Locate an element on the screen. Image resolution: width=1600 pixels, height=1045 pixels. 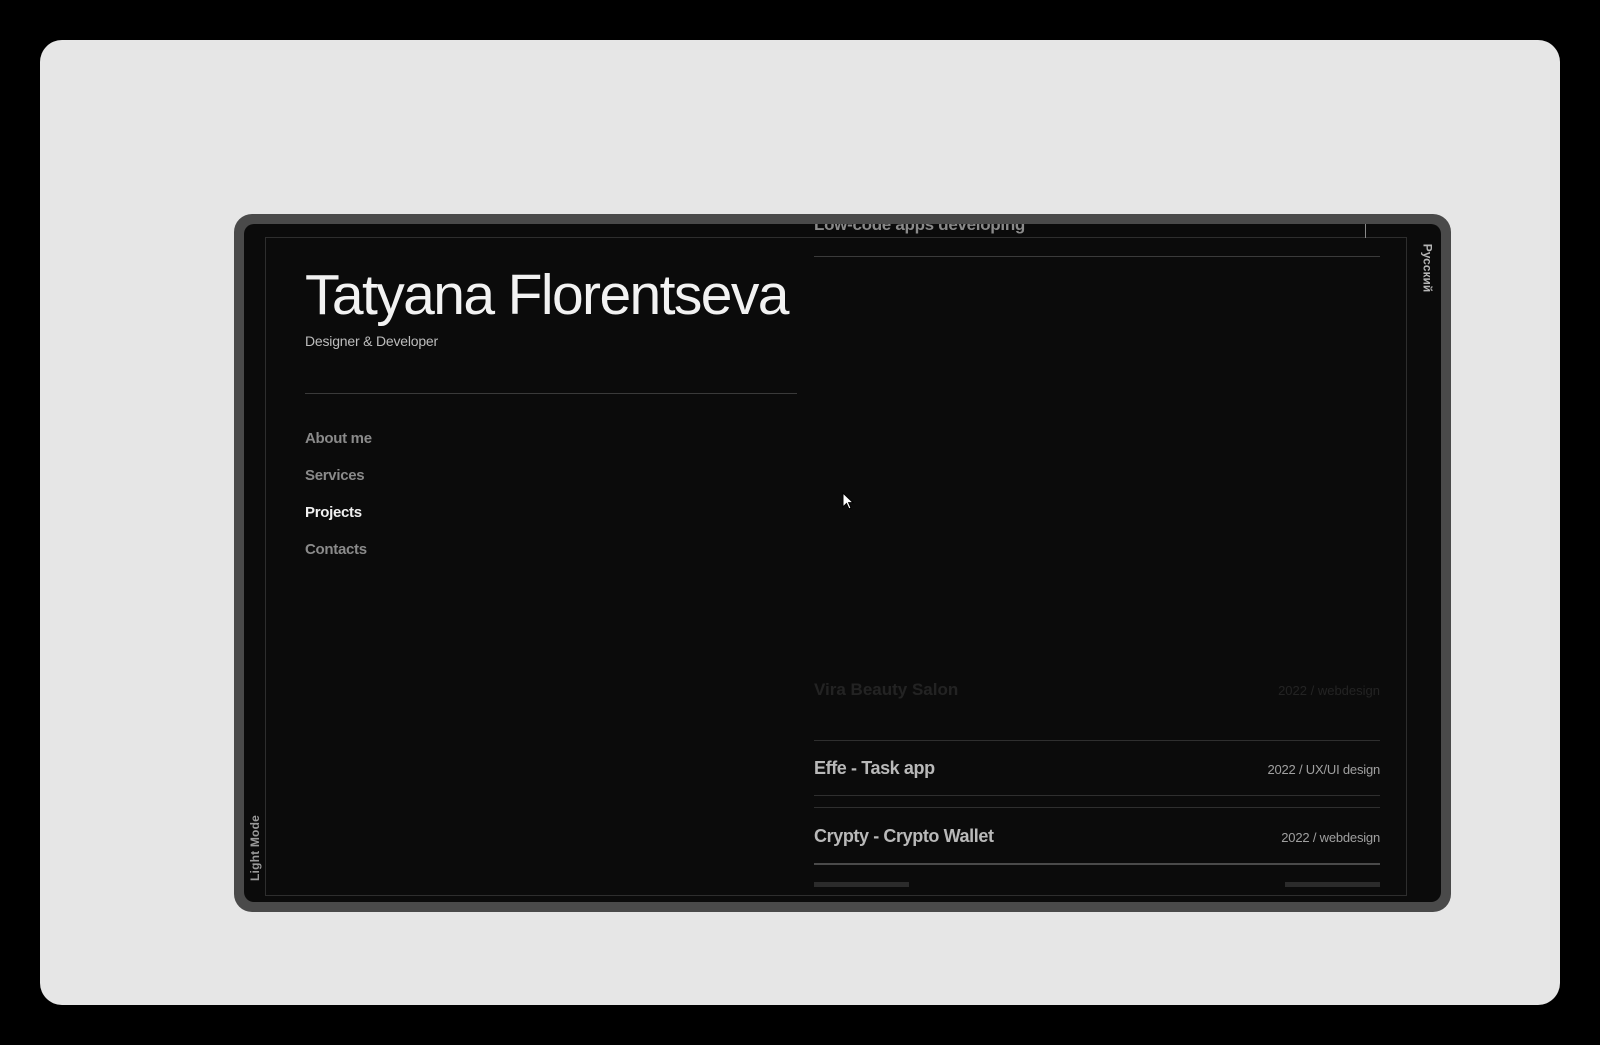
project-row-next-partial is located at coordinates (1097, 884).